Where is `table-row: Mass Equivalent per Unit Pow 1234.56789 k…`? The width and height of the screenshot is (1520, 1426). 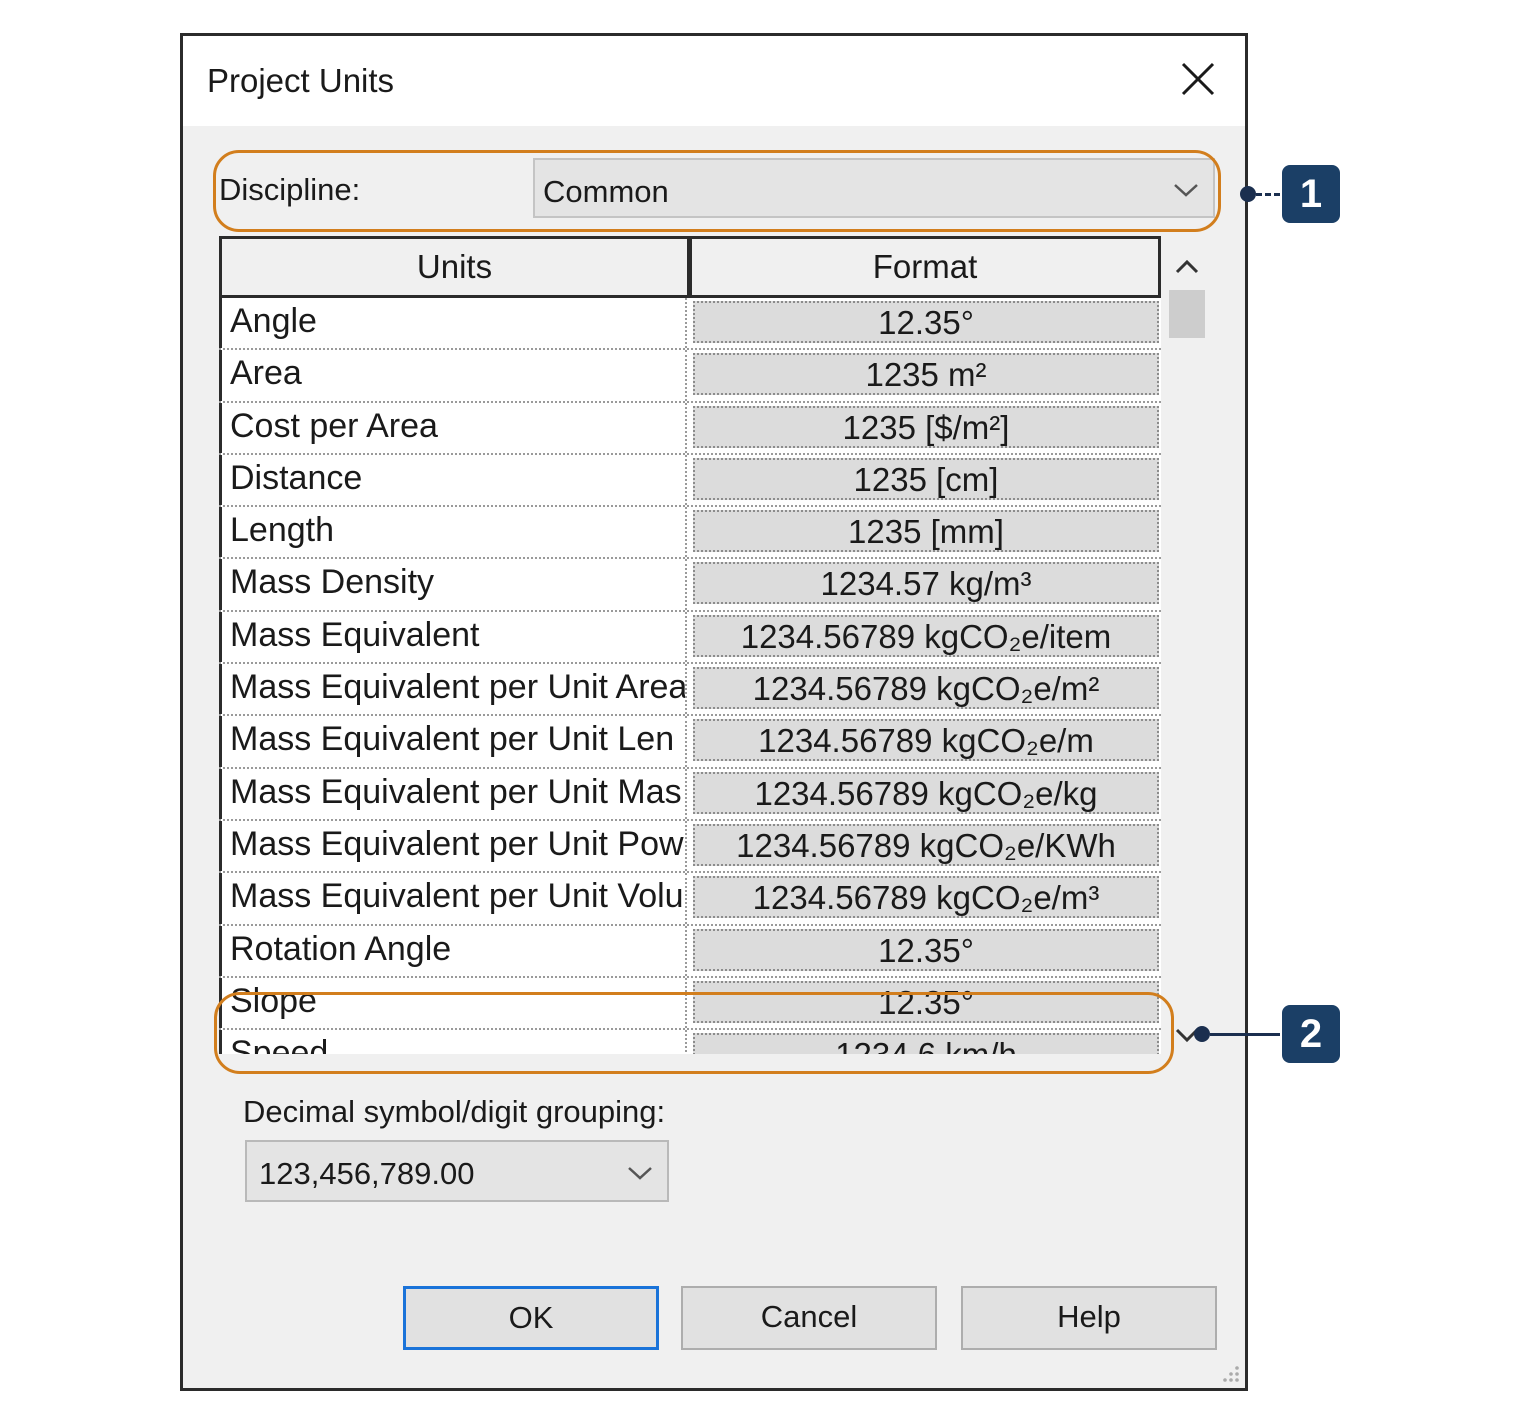 table-row: Mass Equivalent per Unit Pow 1234.56789 k… is located at coordinates (690, 847).